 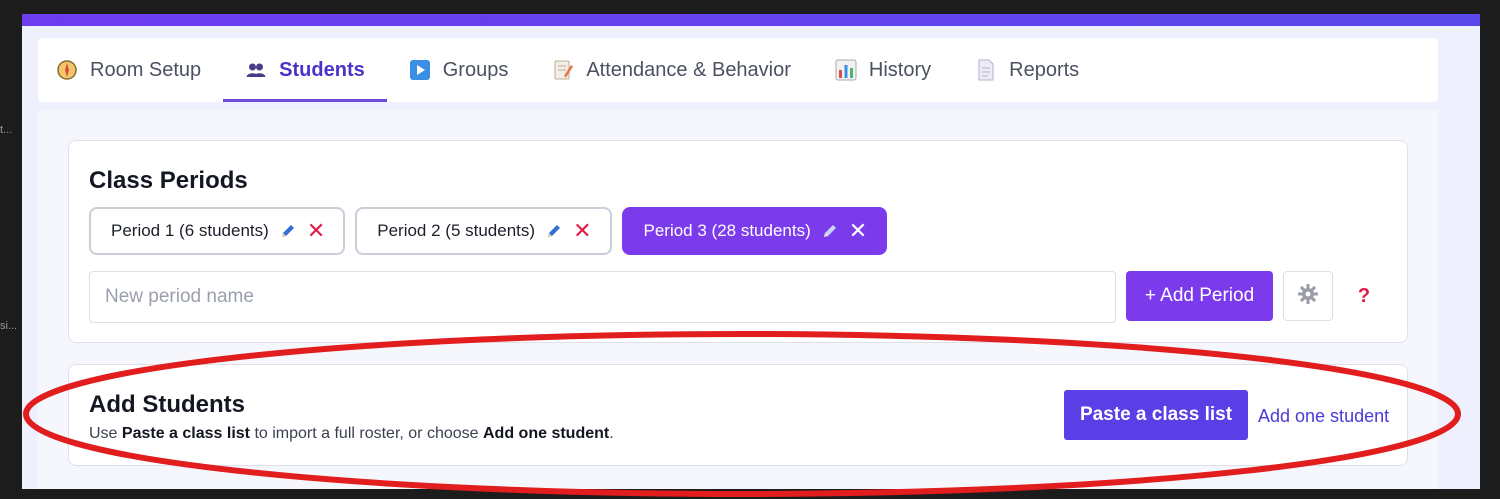 I want to click on play-icon, so click(x=420, y=70).